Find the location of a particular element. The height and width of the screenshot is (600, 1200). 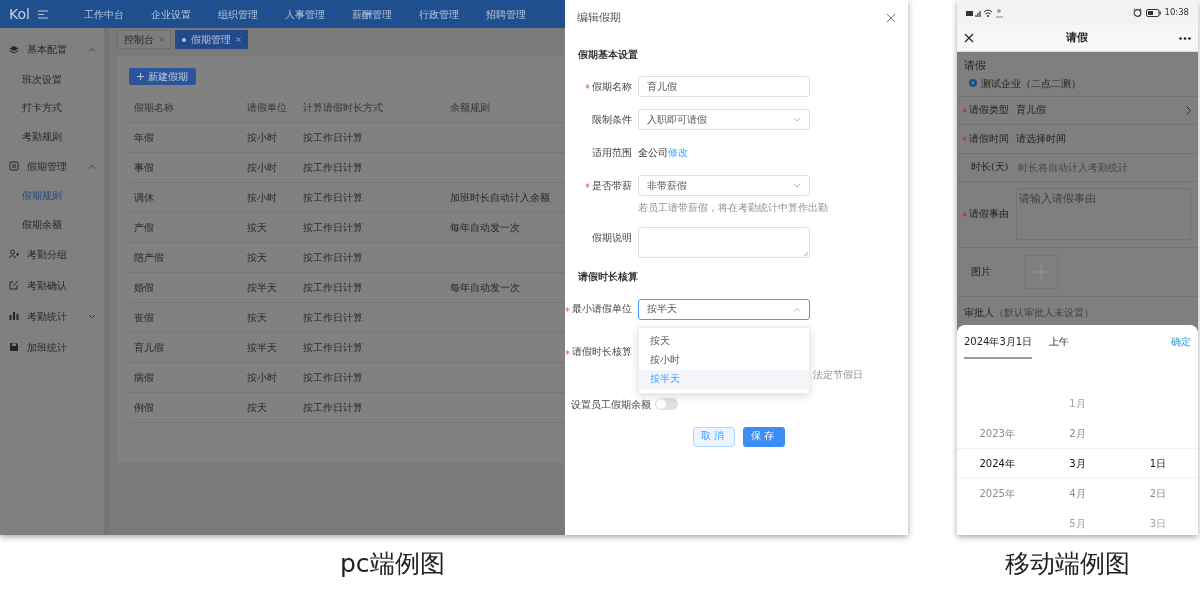

resize-handle-icon is located at coordinates (805, 254).